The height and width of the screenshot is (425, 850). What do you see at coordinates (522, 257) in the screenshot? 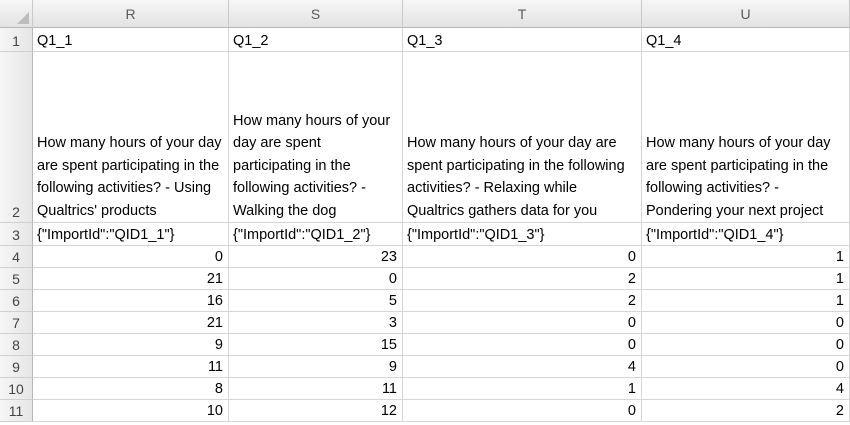
I see `cell-t4: 0` at bounding box center [522, 257].